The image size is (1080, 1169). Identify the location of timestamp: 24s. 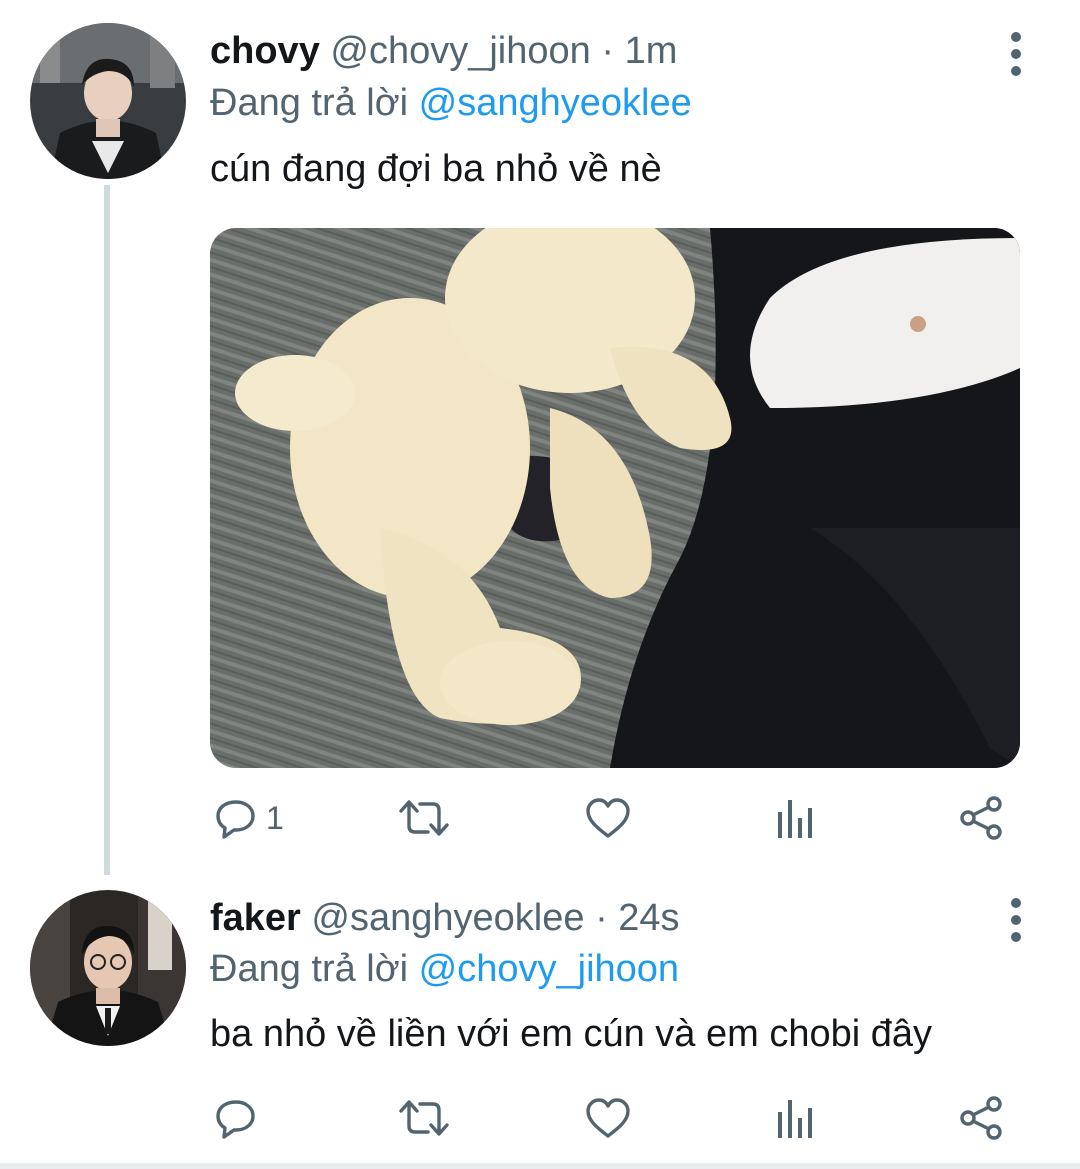
(648, 918).